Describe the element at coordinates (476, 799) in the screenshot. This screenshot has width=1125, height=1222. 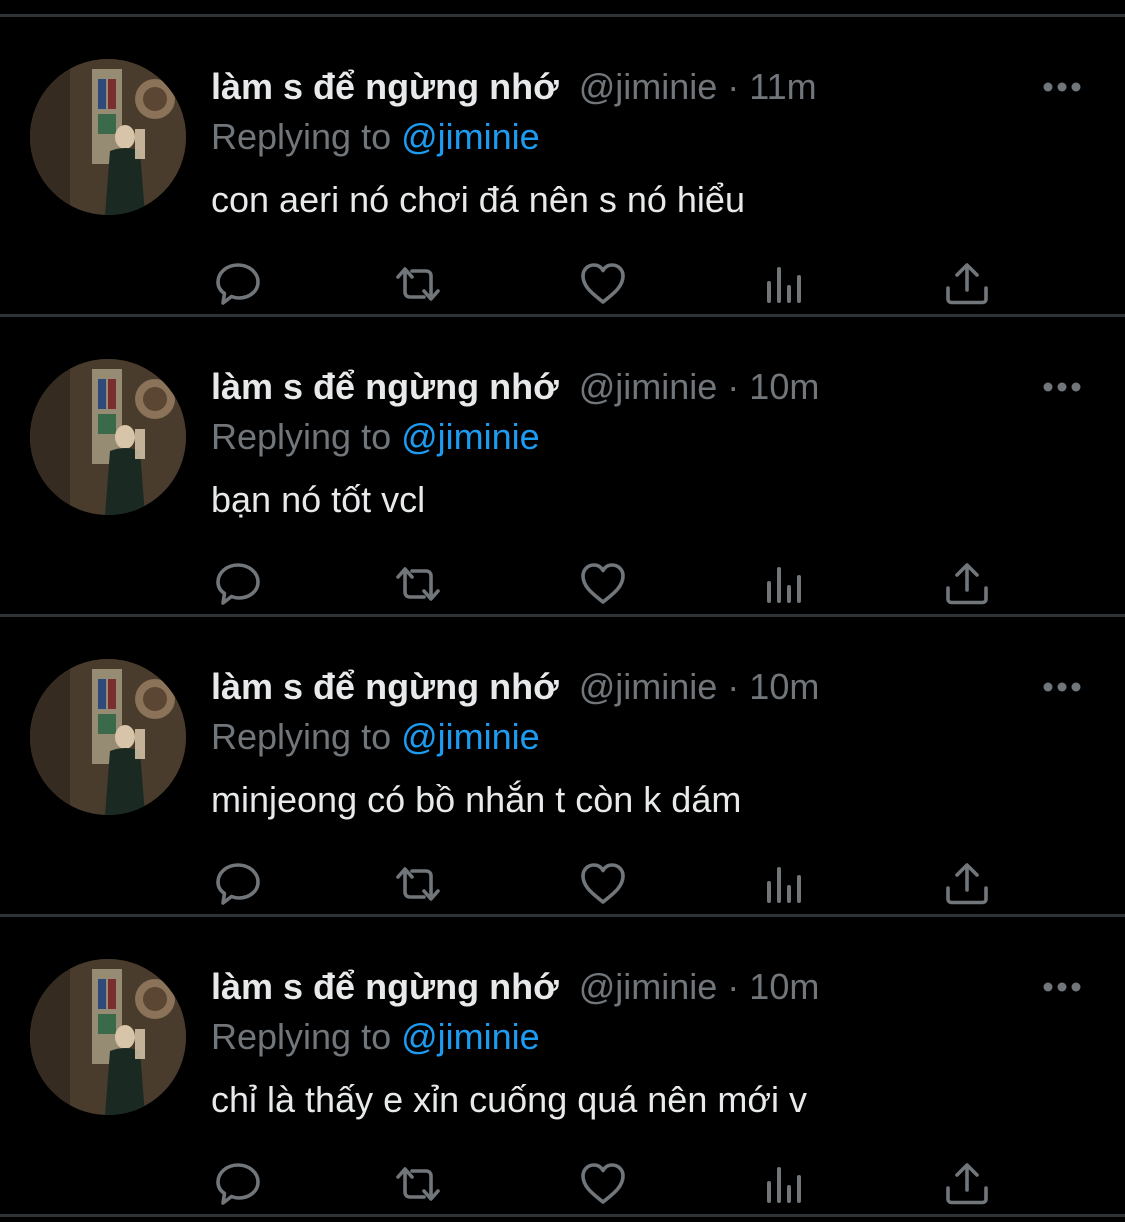
I see `tweet-text: minjeong có bồ nhắn t còn k dám` at that location.